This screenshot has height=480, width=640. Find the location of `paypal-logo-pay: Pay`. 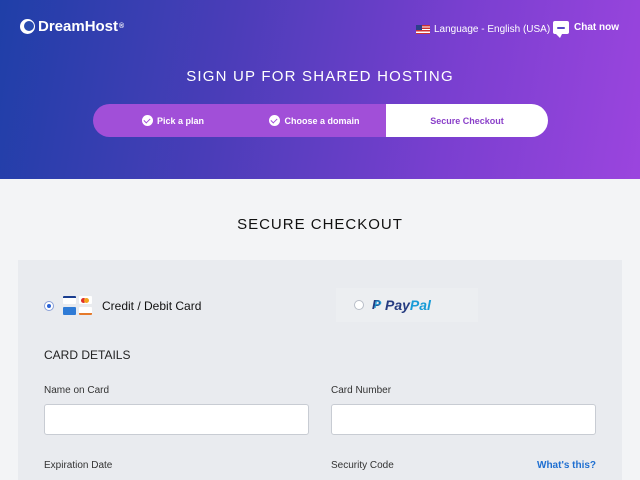

paypal-logo-pay: Pay is located at coordinates (397, 305).